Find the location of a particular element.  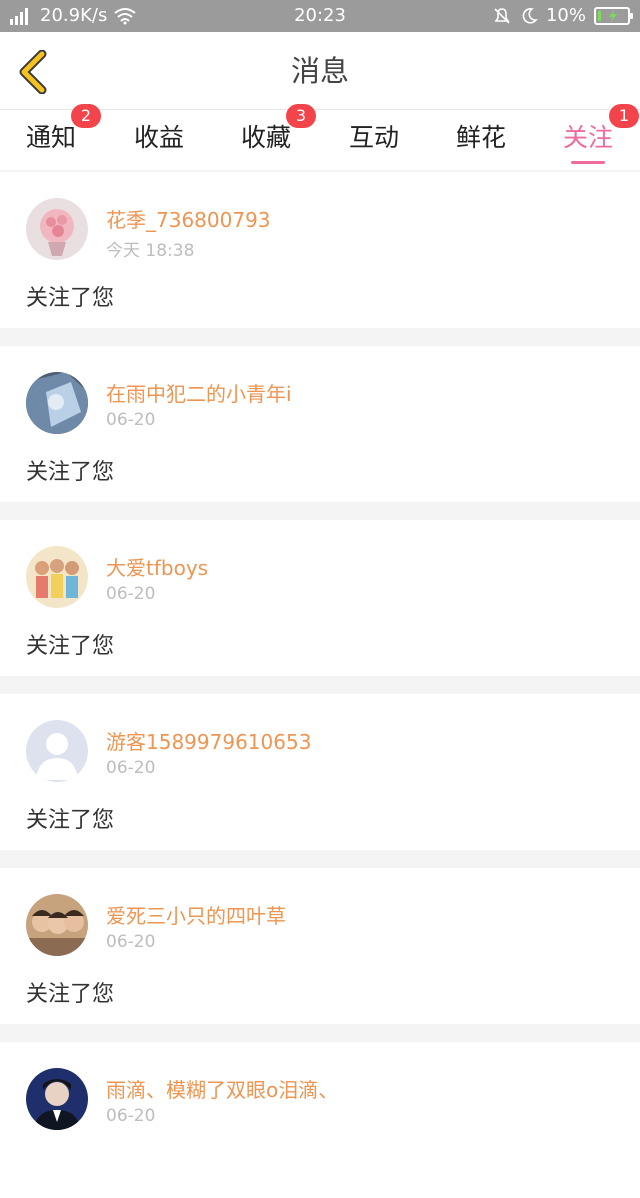

list-item: 花季_736800793 今天 18:38 关注了您 is located at coordinates (320, 250).